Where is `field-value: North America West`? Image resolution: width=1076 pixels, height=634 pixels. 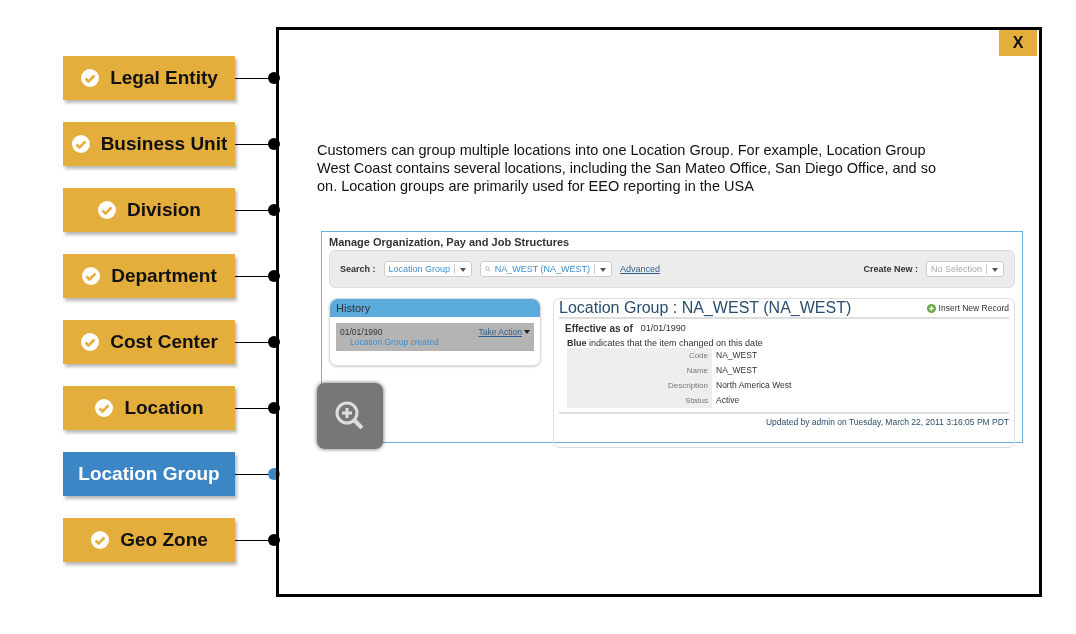 field-value: North America West is located at coordinates (754, 385).